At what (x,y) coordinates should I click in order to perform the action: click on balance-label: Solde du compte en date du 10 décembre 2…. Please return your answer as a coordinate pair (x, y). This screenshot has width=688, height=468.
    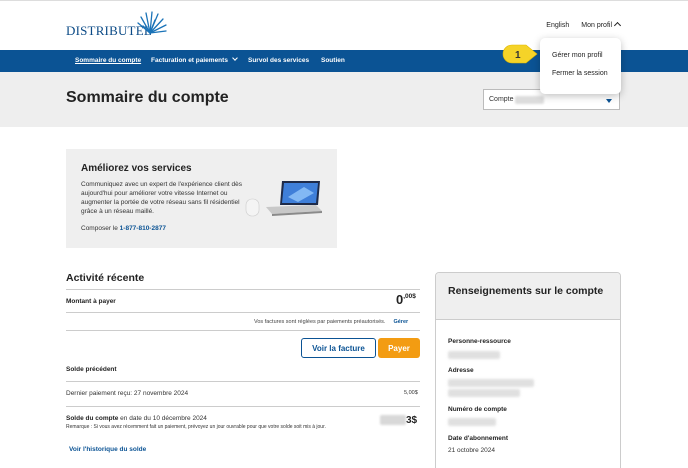
    Looking at the image, I should click on (136, 418).